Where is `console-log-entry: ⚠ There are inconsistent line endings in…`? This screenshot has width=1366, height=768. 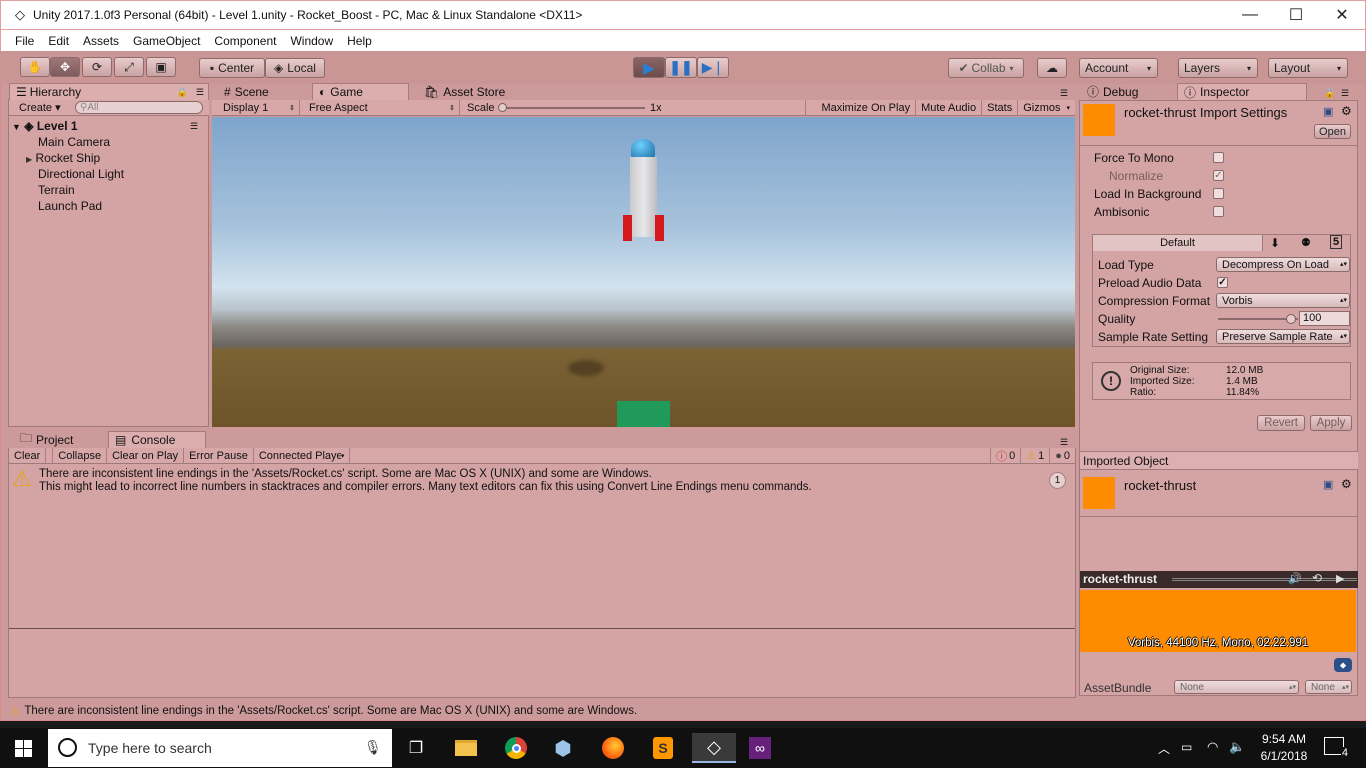 console-log-entry: ⚠ There are inconsistent line endings in… is located at coordinates (542, 481).